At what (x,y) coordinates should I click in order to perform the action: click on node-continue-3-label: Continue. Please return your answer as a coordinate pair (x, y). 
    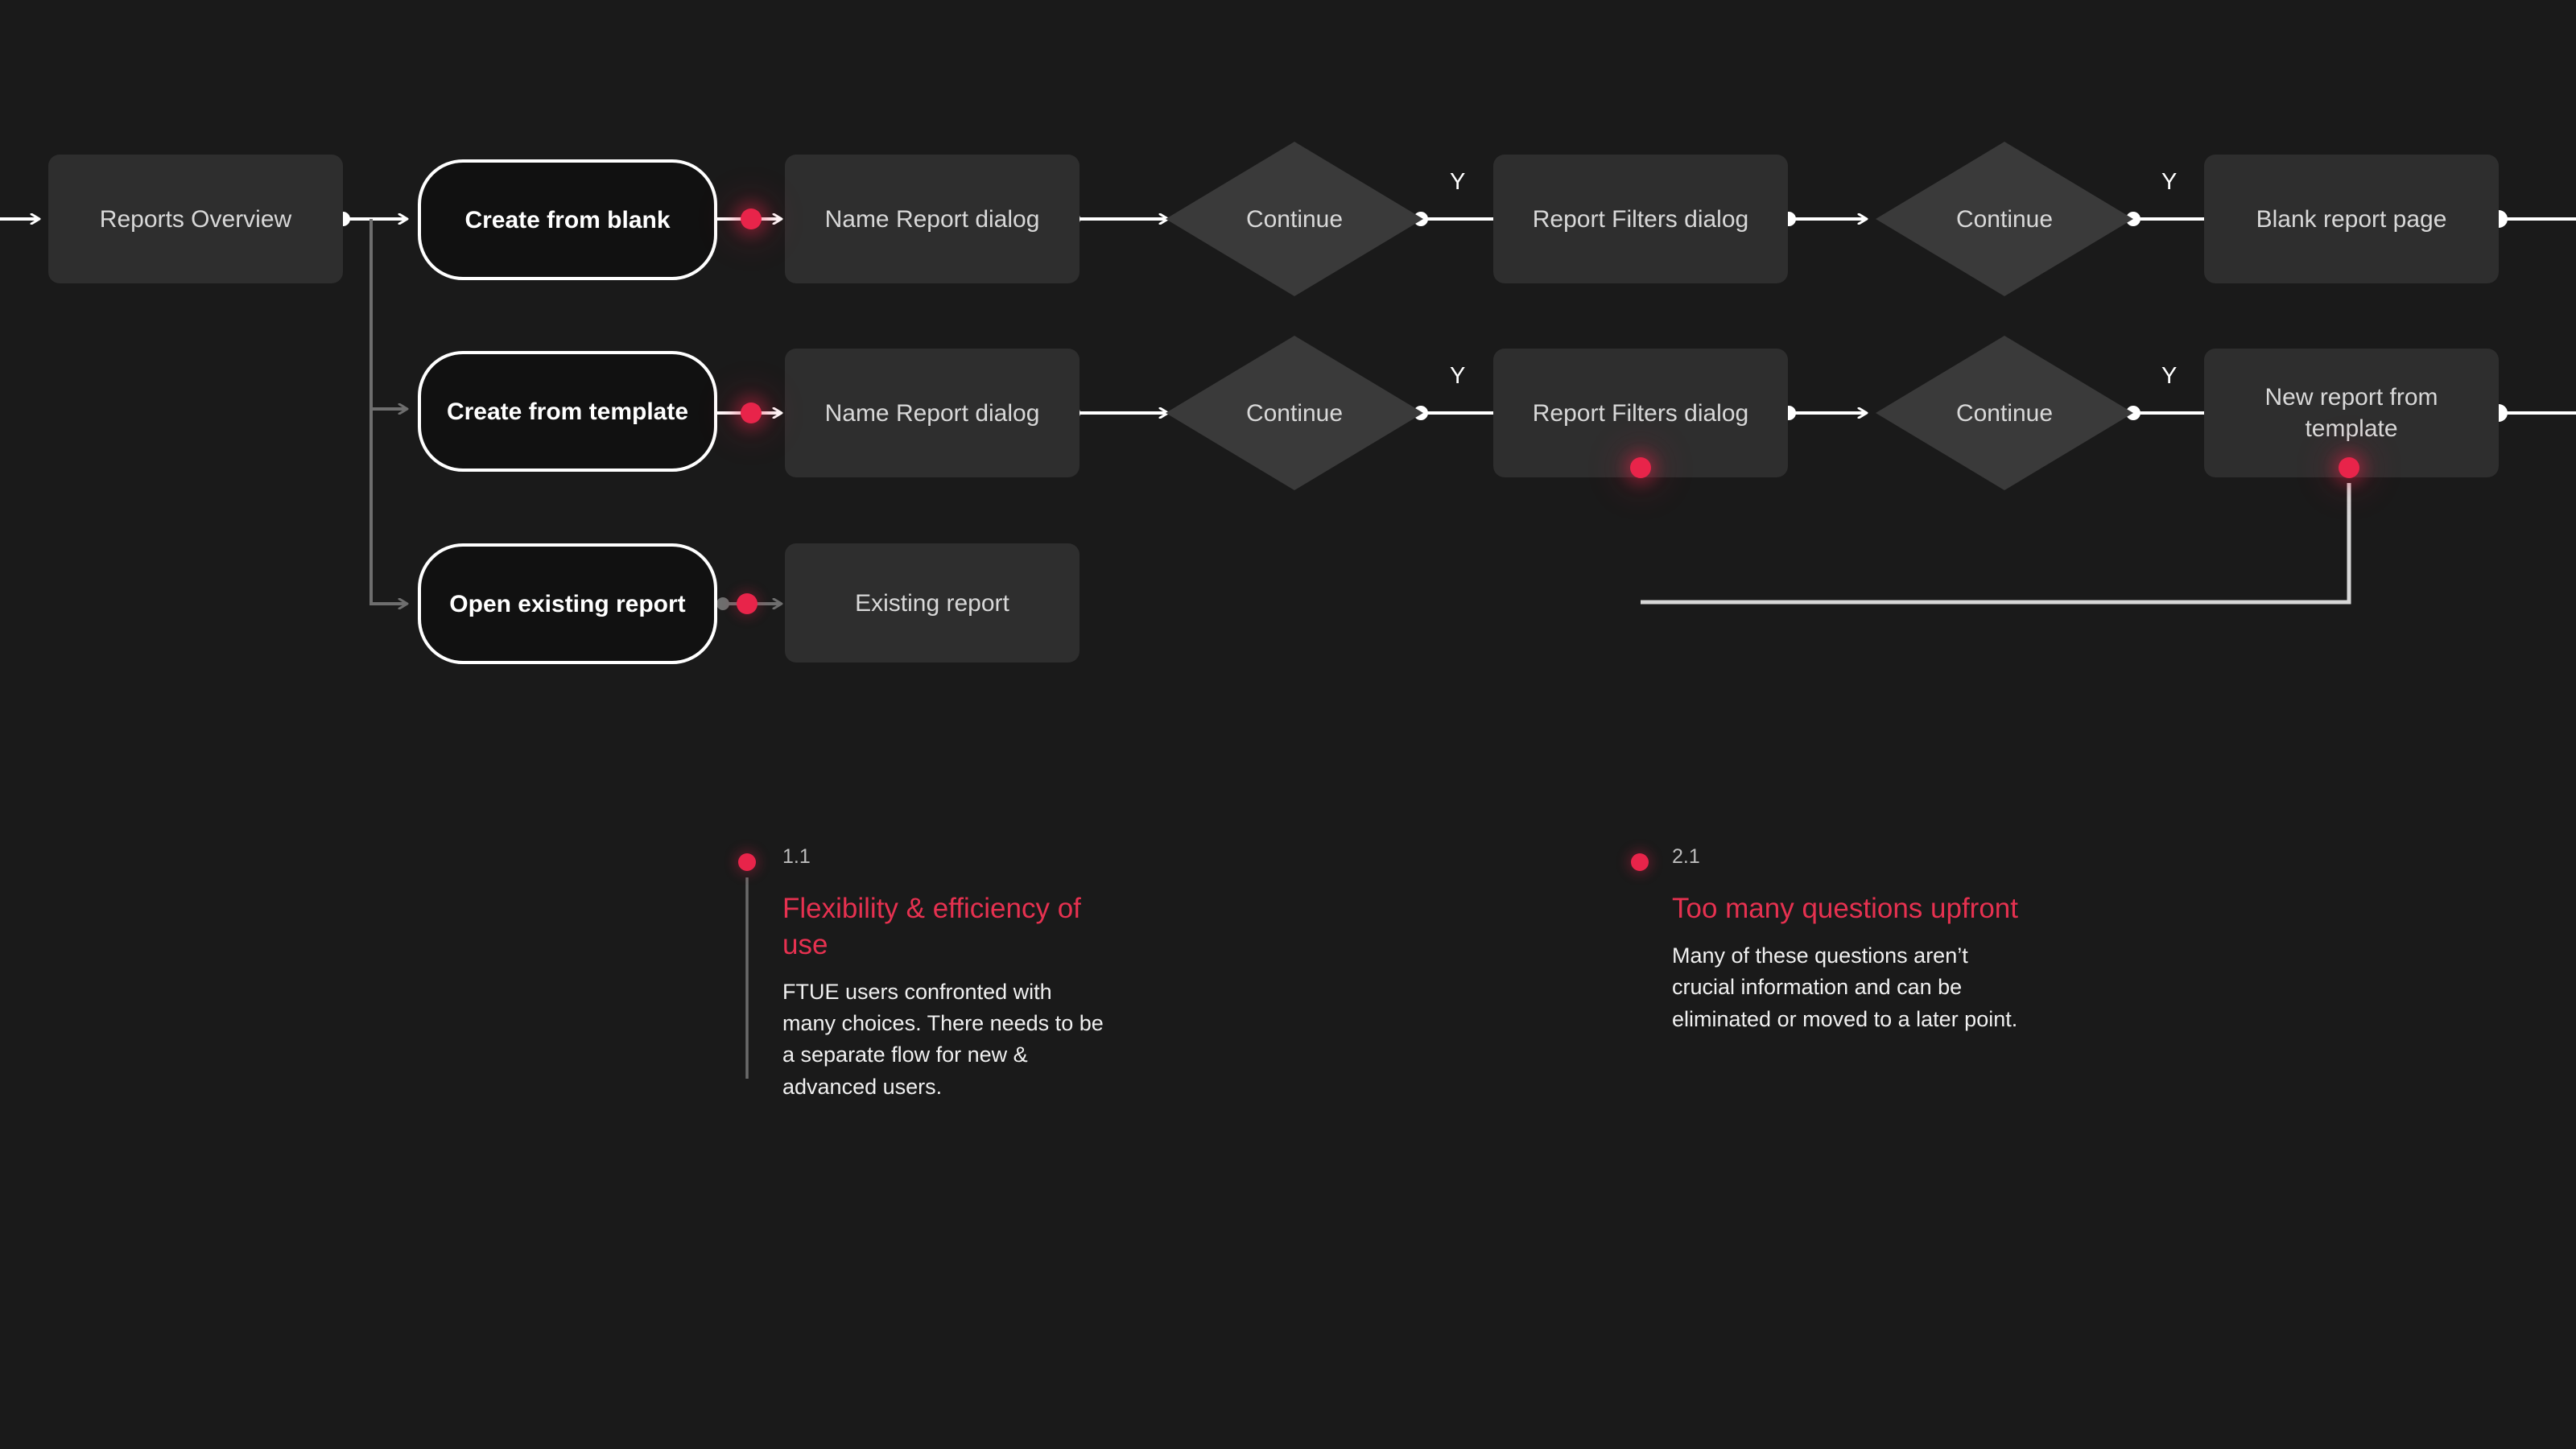
    Looking at the image, I should click on (1294, 413).